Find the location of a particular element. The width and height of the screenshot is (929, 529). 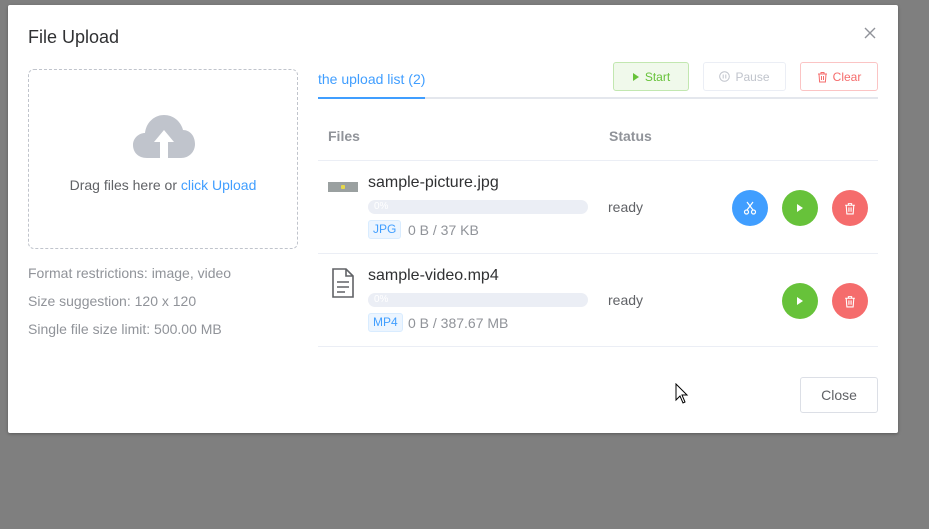

dialog-title: File Upload is located at coordinates (74, 37).